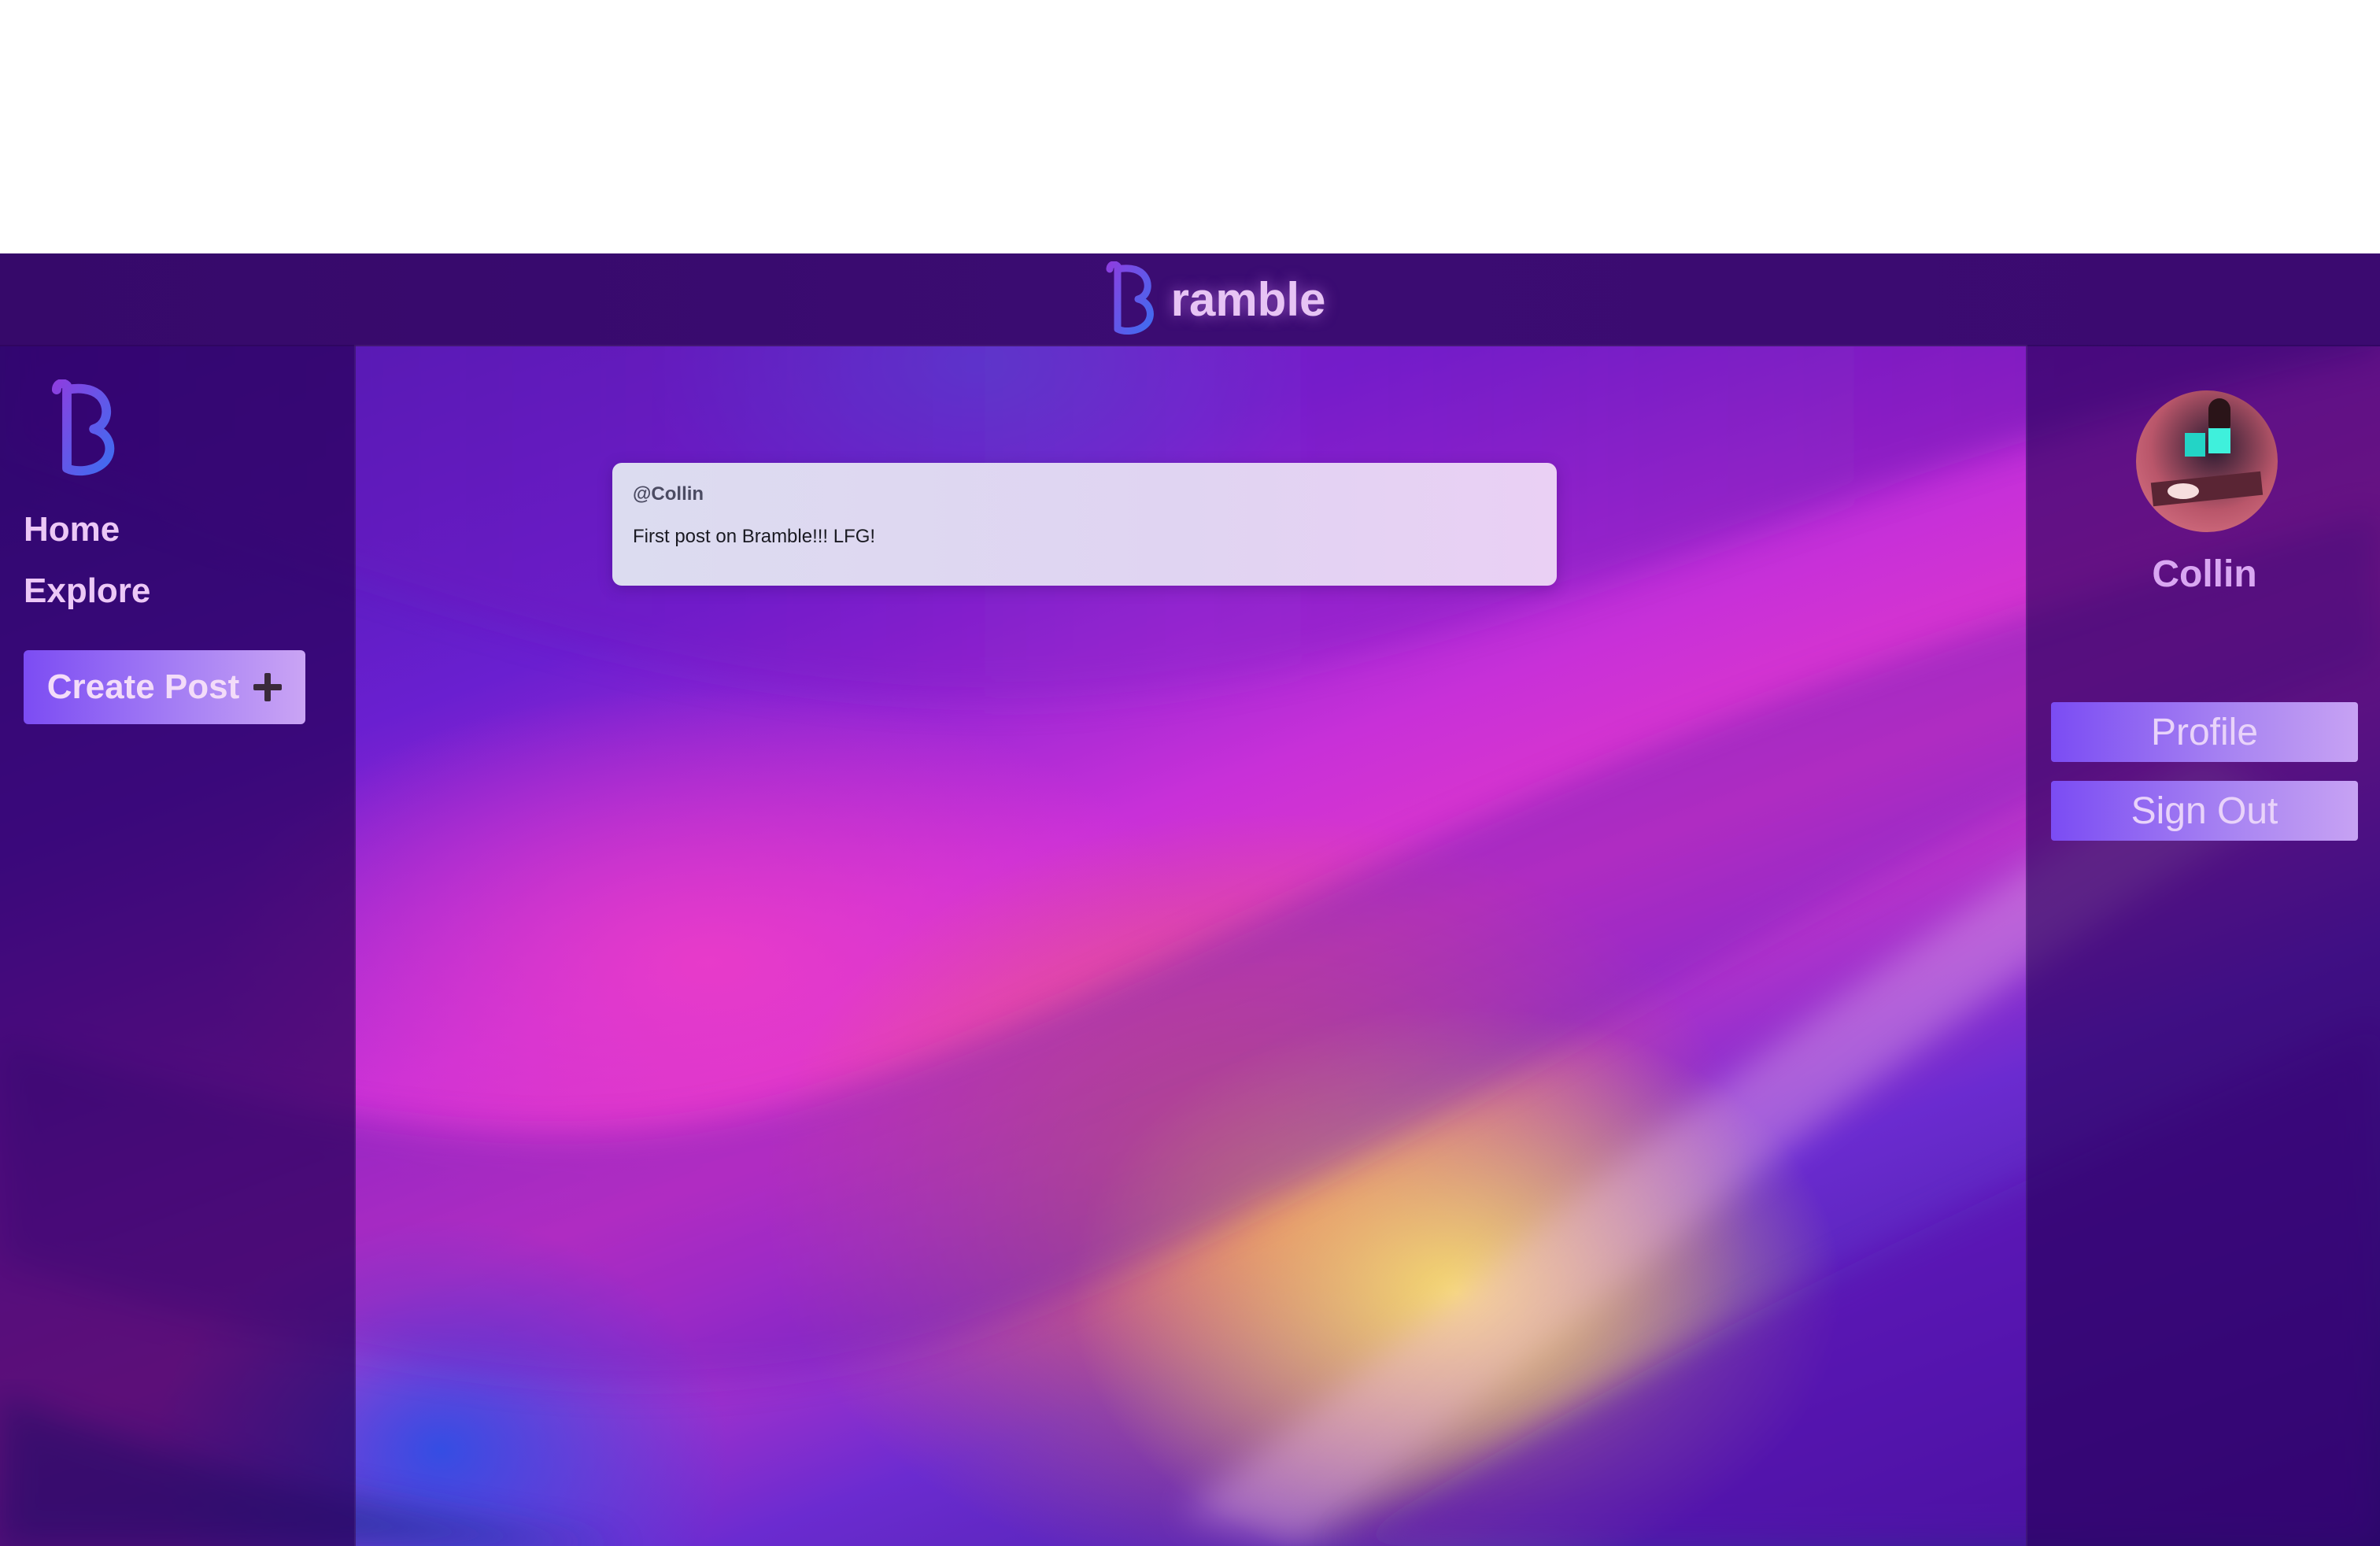 This screenshot has height=1546, width=2380. I want to click on post-card: @Collin First post on Bramble!!! LFG!, so click(1084, 524).